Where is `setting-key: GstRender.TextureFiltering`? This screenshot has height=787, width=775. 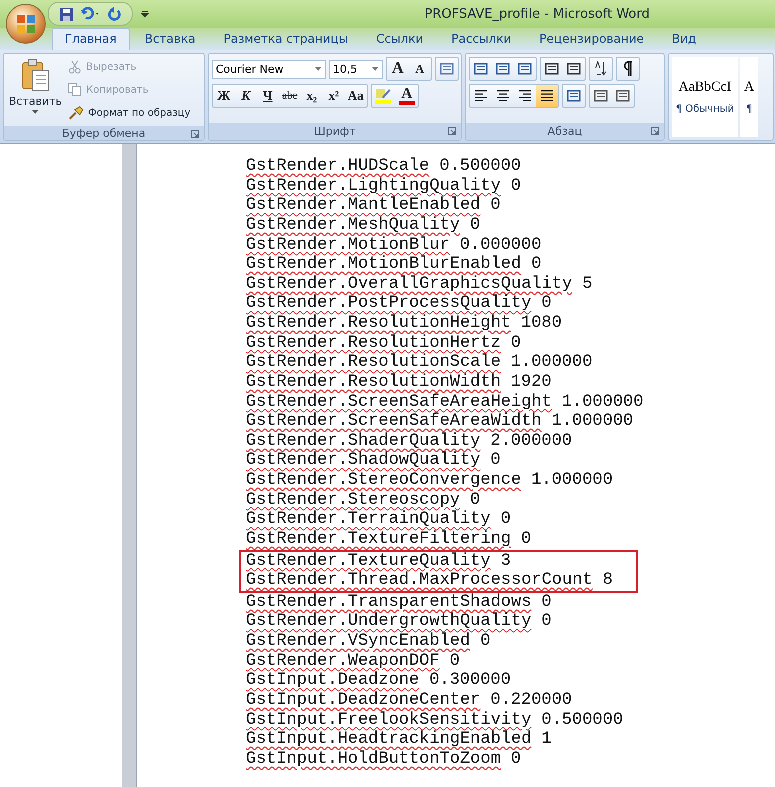
setting-key: GstRender.TextureFiltering is located at coordinates (379, 540).